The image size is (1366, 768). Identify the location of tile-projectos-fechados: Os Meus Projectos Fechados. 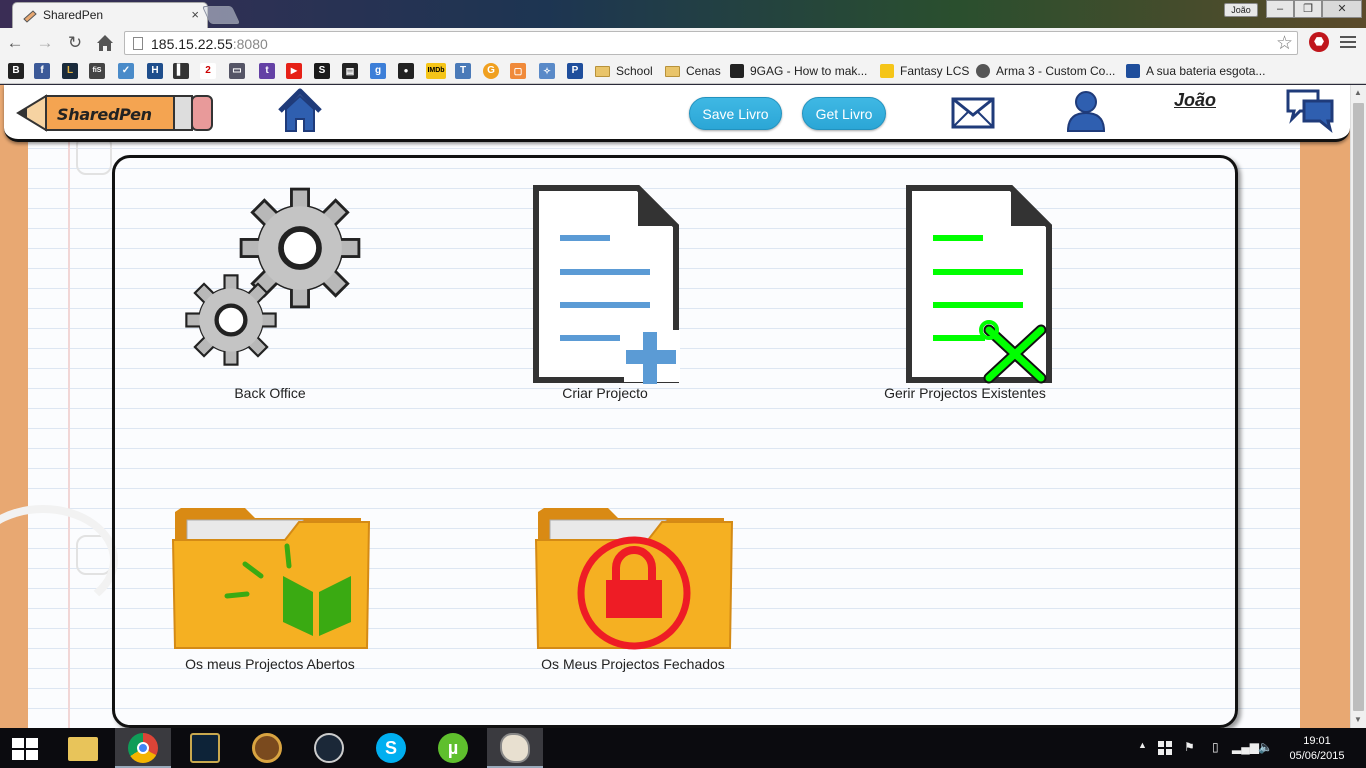
(633, 585).